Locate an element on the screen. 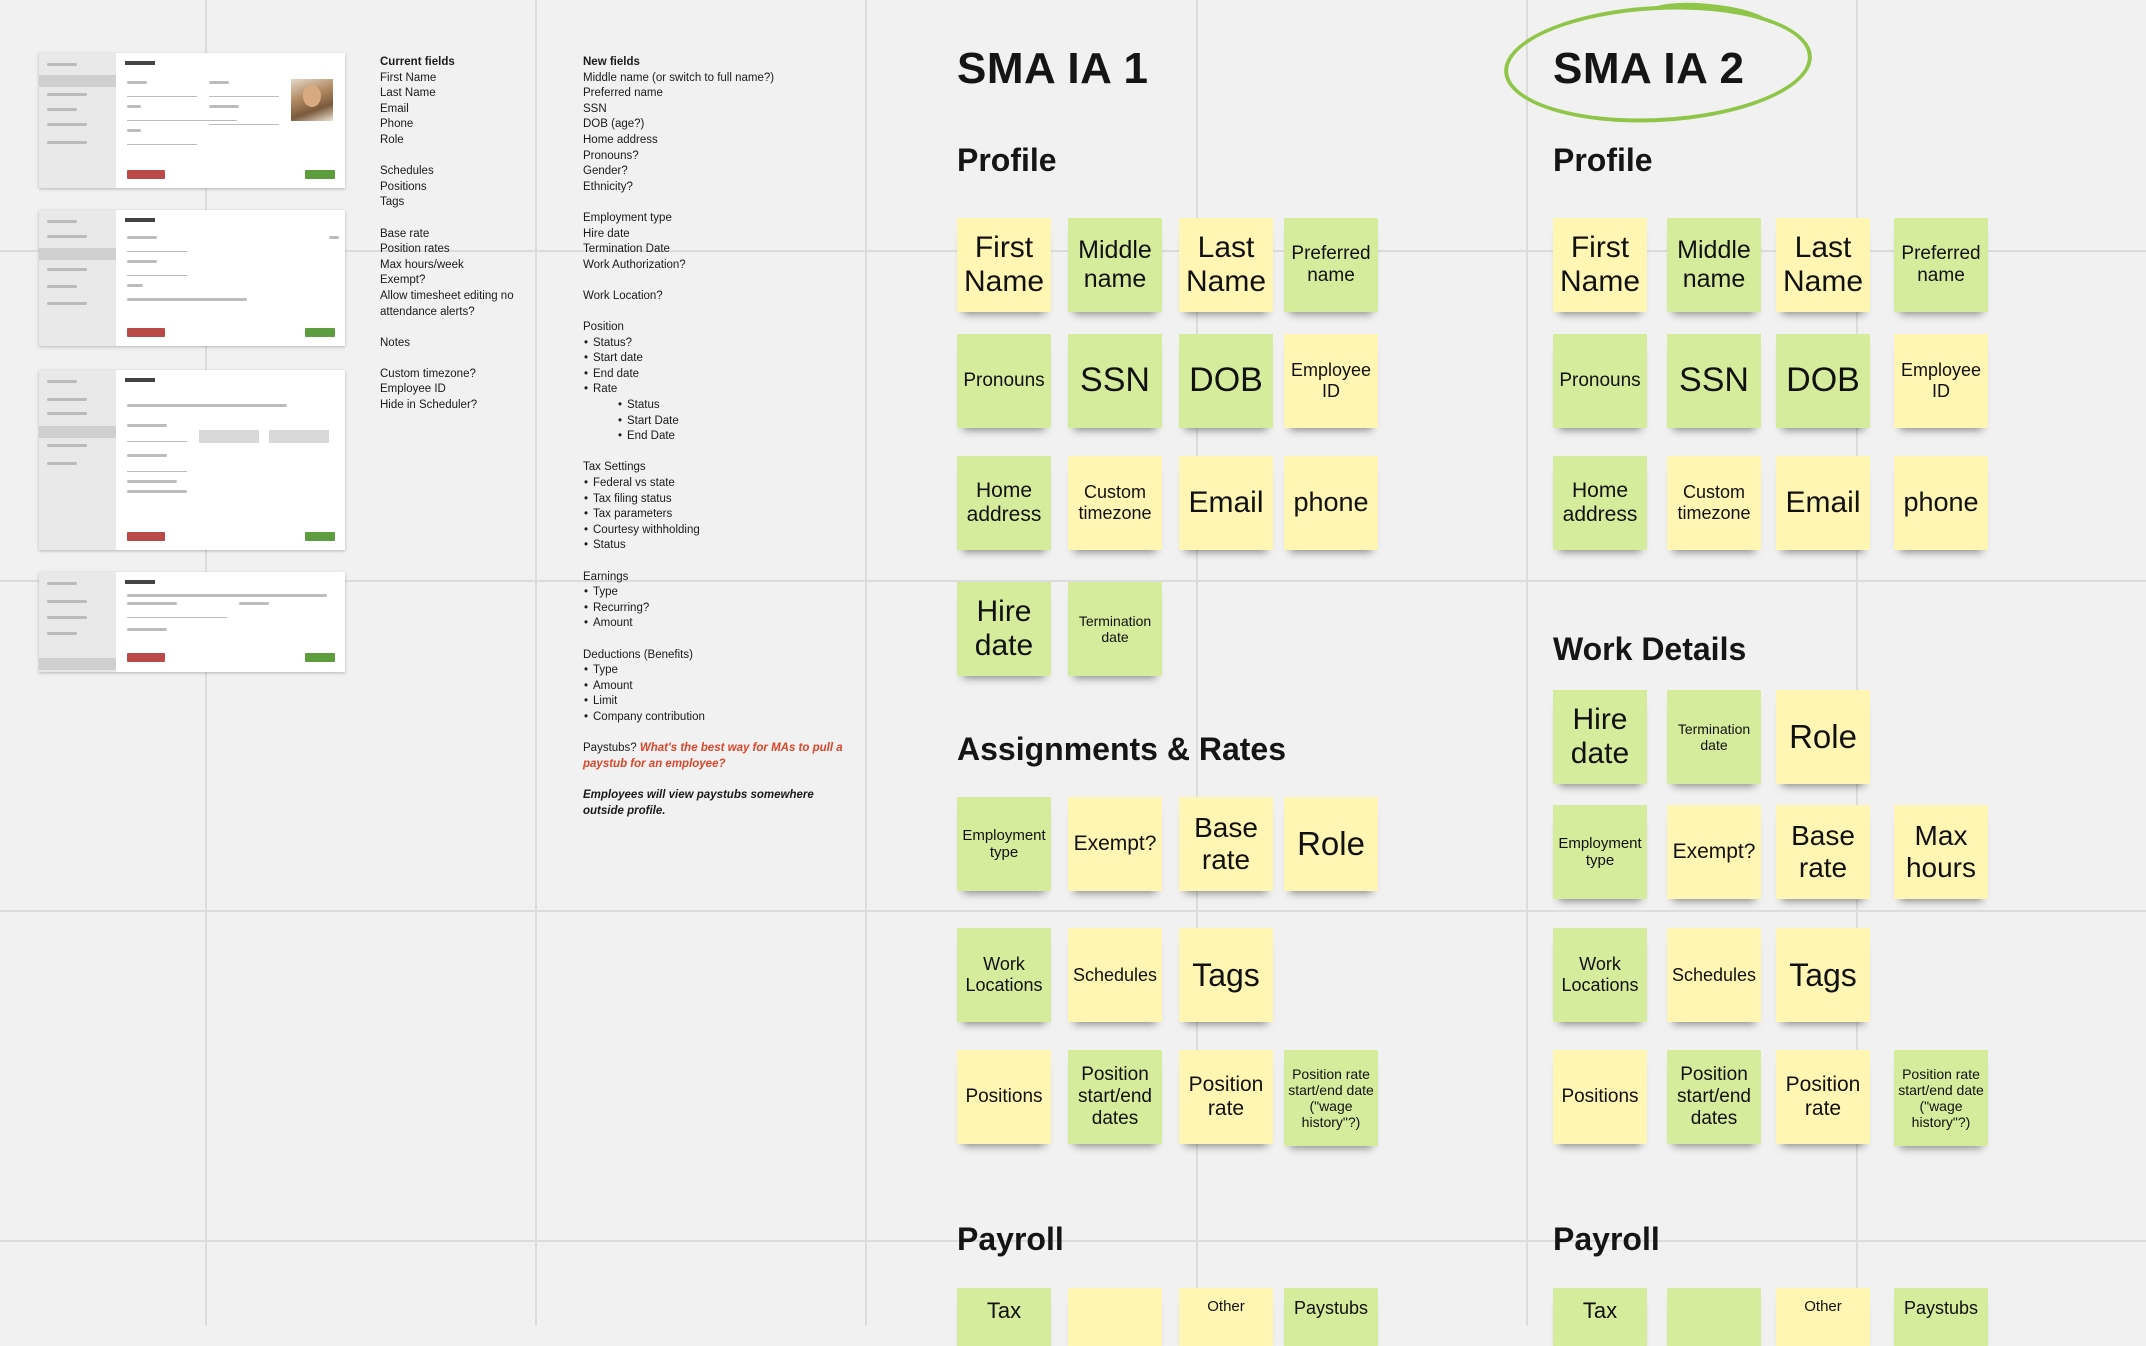 The image size is (2146, 1346). new-field-item: Ethnicity? is located at coordinates (608, 186).